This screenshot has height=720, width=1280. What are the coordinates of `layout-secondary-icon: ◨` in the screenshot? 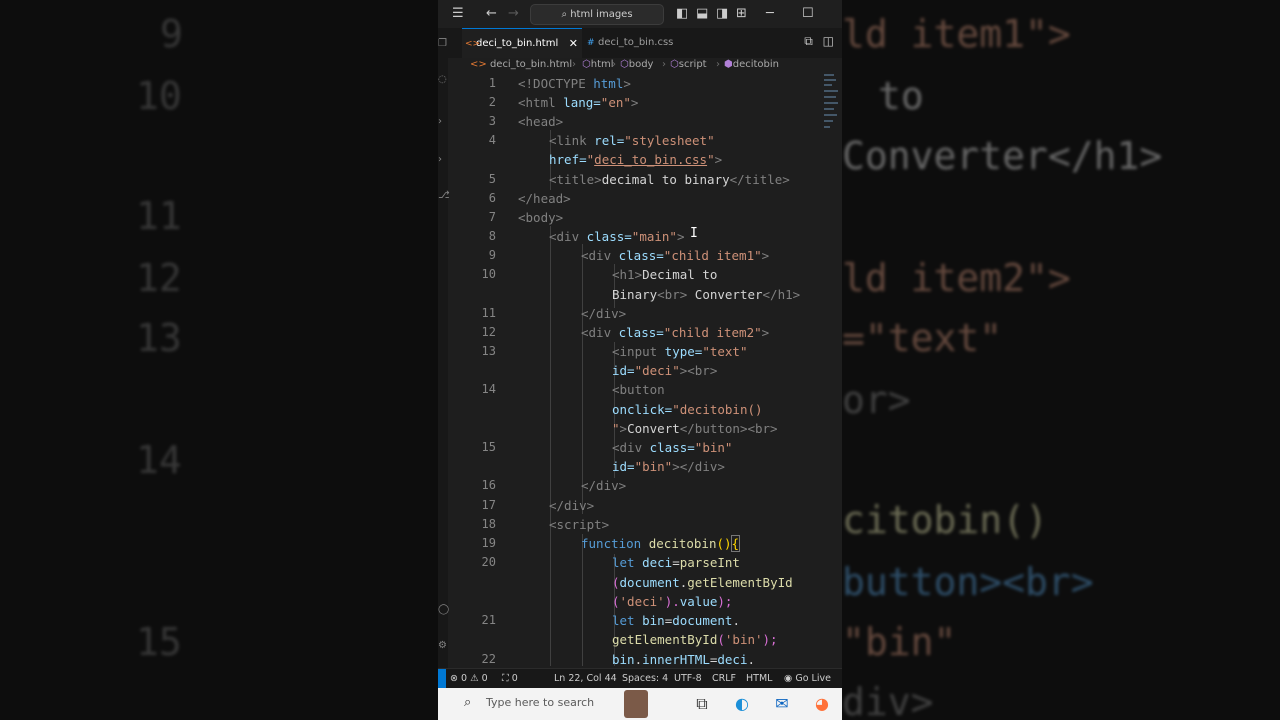 It's located at (722, 14).